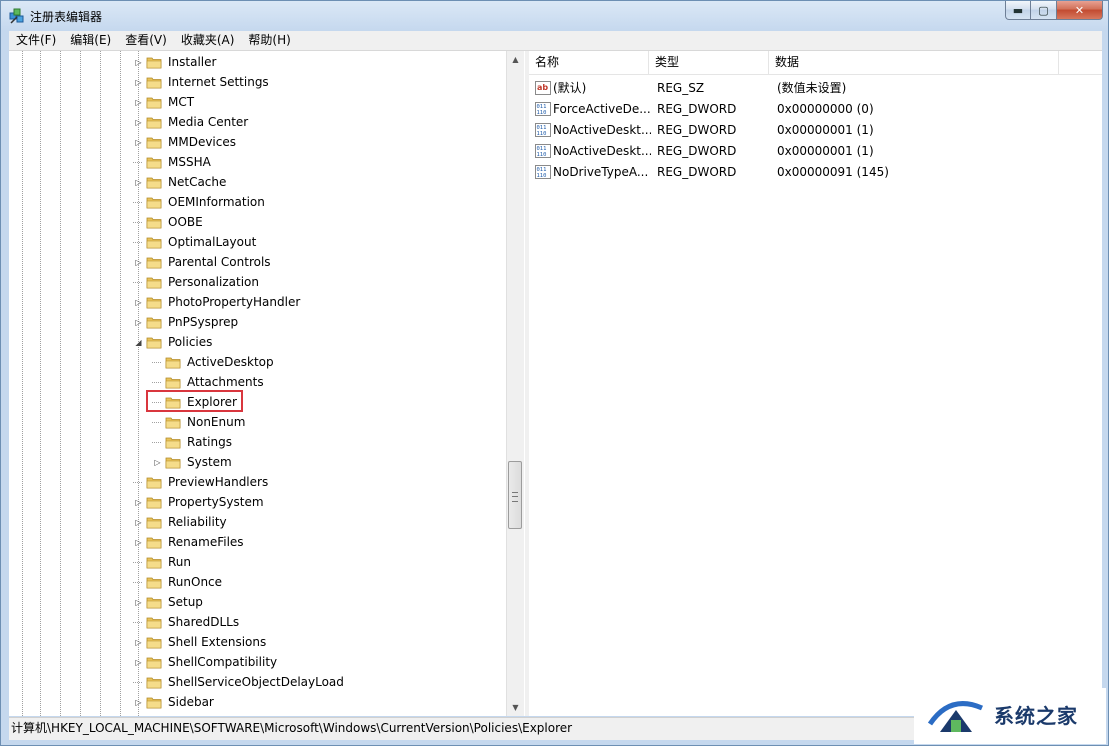 The width and height of the screenshot is (1109, 746). Describe the element at coordinates (185, 142) in the screenshot. I see `tree-item: ▷ MMDevices` at that location.